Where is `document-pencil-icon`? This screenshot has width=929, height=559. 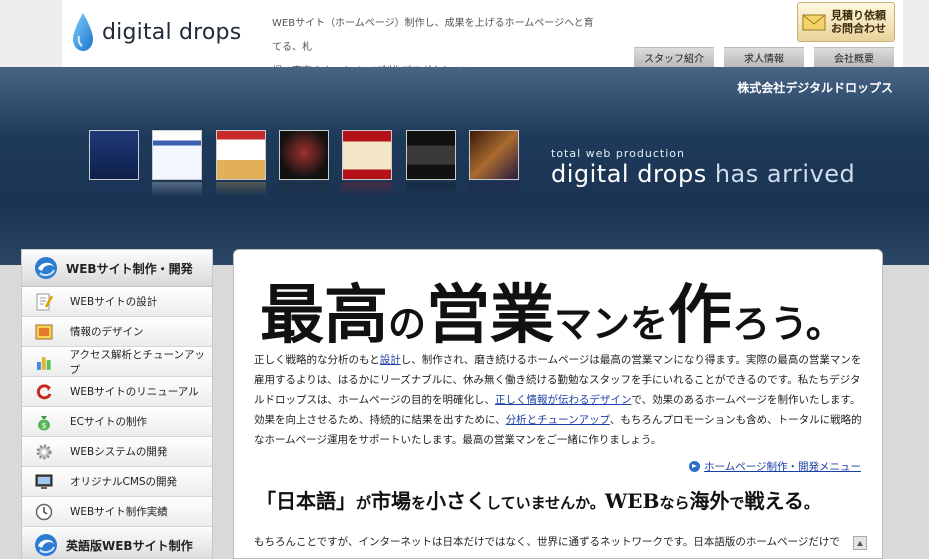 document-pencil-icon is located at coordinates (45, 301).